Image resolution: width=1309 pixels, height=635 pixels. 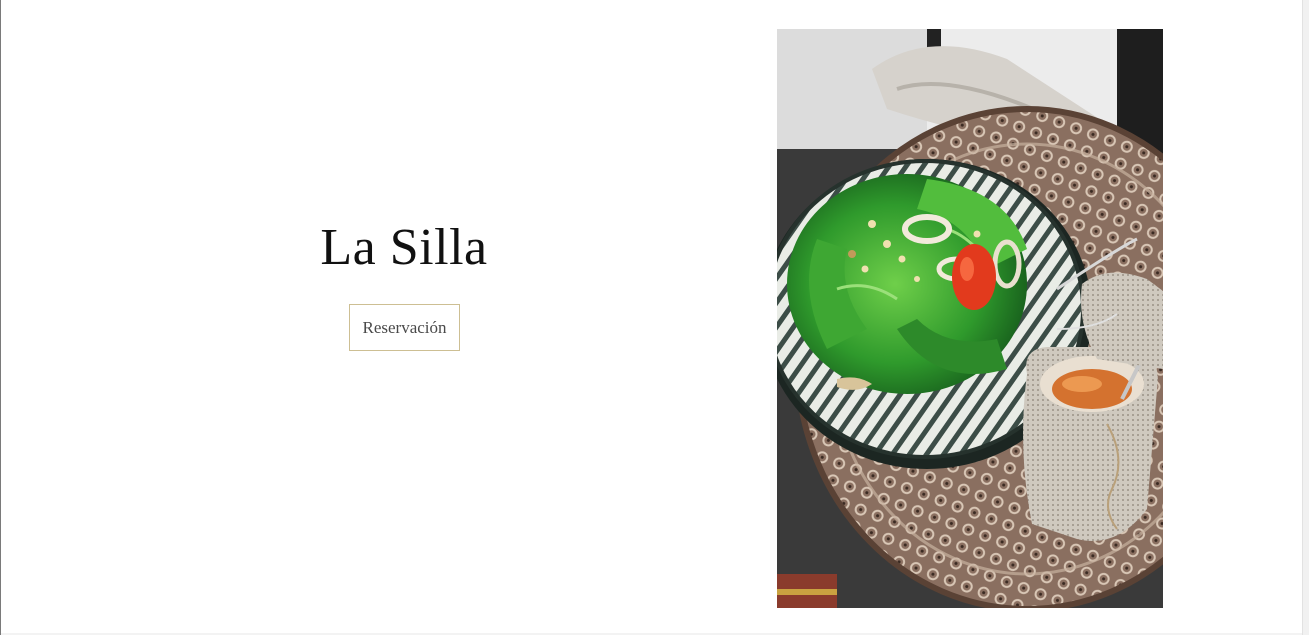 I want to click on restaurant-title: La Silla, so click(x=404, y=247).